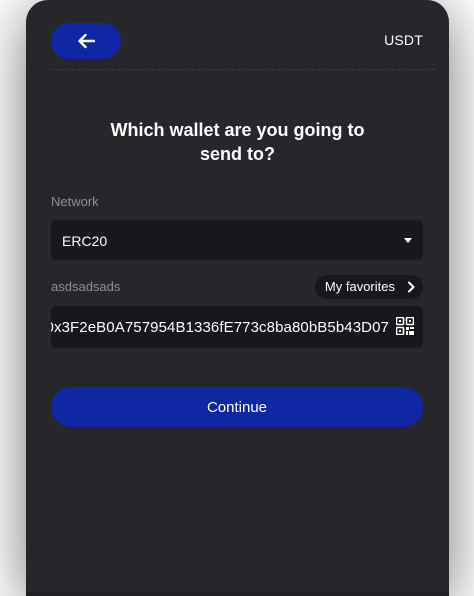  What do you see at coordinates (237, 35) in the screenshot?
I see `header: USDT` at bounding box center [237, 35].